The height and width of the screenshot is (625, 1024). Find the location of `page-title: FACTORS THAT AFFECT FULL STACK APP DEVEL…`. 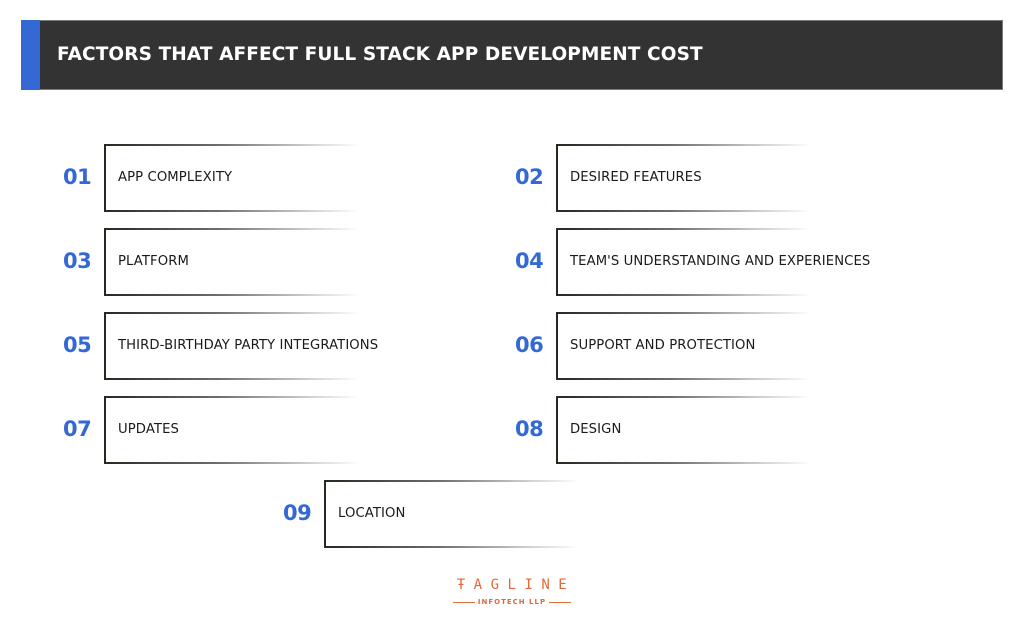

page-title: FACTORS THAT AFFECT FULL STACK APP DEVEL… is located at coordinates (380, 54).